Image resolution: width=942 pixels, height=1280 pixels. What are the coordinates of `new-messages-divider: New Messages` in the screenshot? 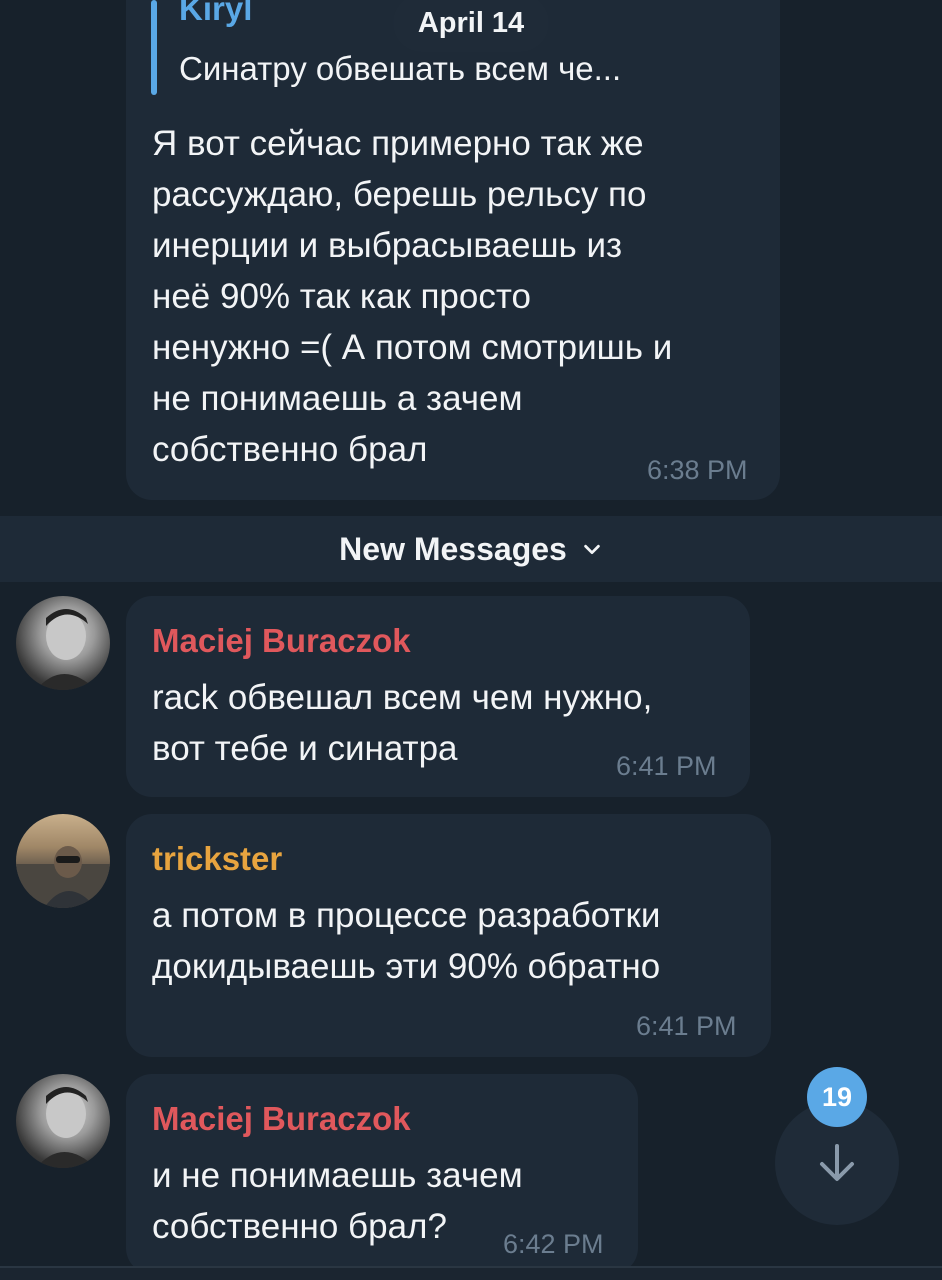 It's located at (471, 549).